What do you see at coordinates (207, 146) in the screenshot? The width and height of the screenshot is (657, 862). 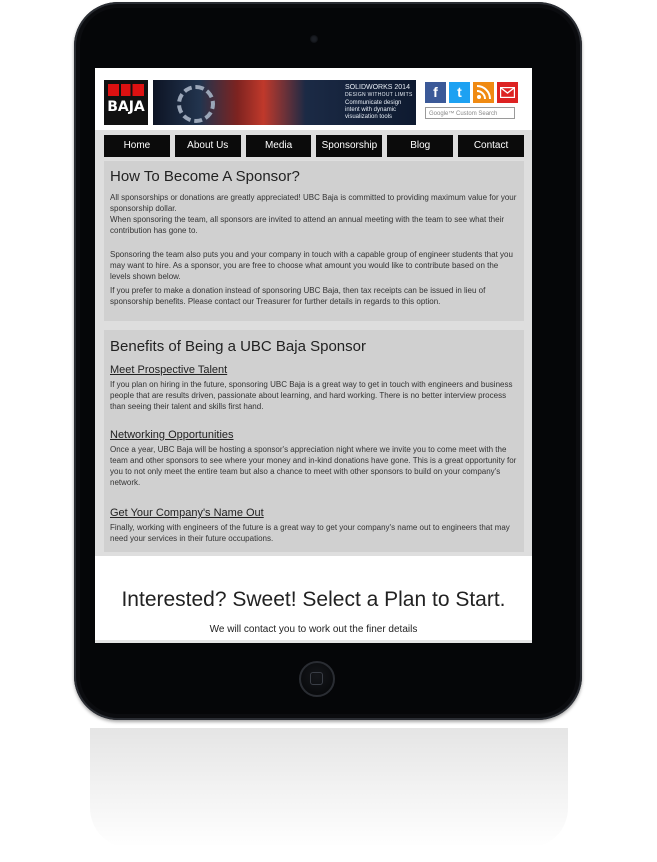 I see `nav-about-us: About Us` at bounding box center [207, 146].